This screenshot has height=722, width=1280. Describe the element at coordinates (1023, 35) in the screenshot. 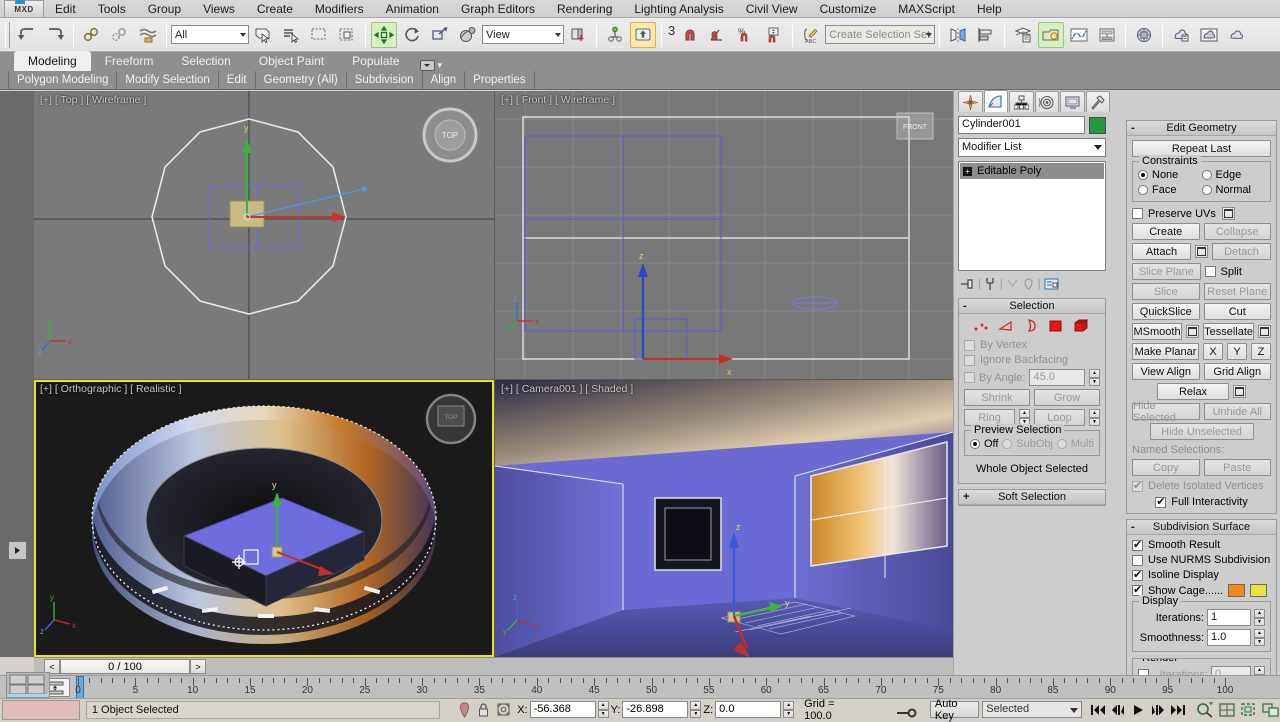

I see `layer-manager-icon` at that location.